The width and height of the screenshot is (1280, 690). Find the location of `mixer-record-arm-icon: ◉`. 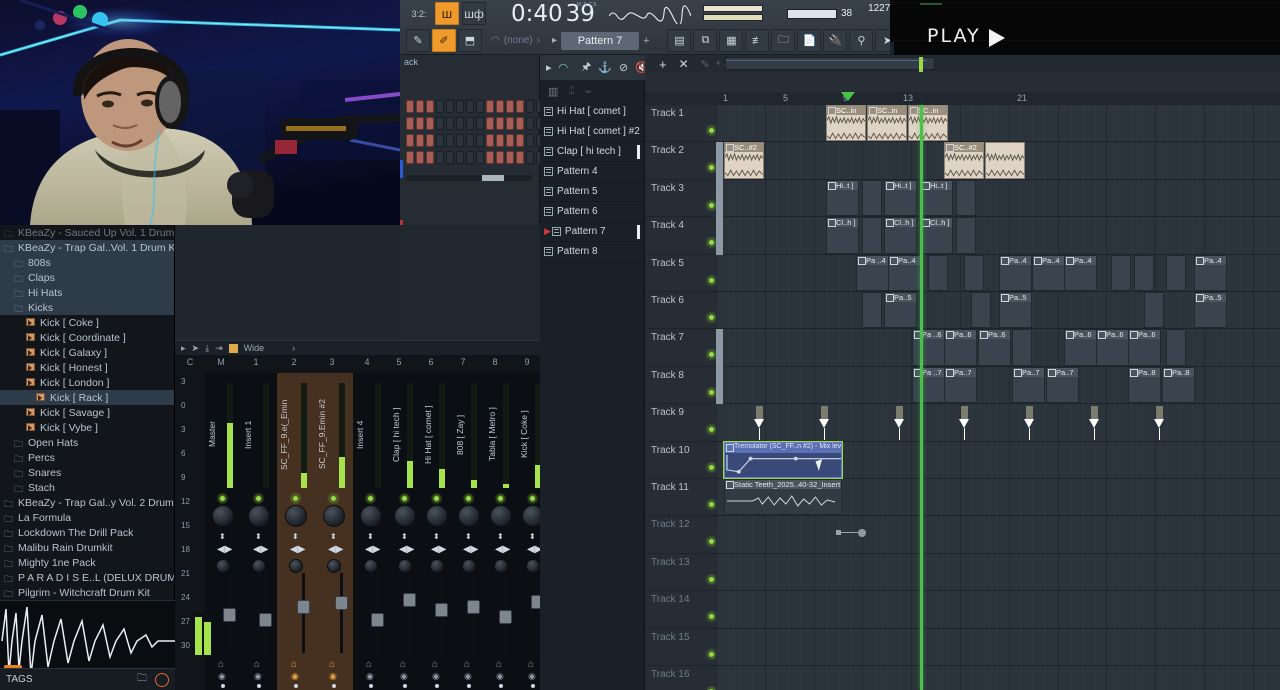

mixer-record-arm-icon: ◉ is located at coordinates (222, 676).